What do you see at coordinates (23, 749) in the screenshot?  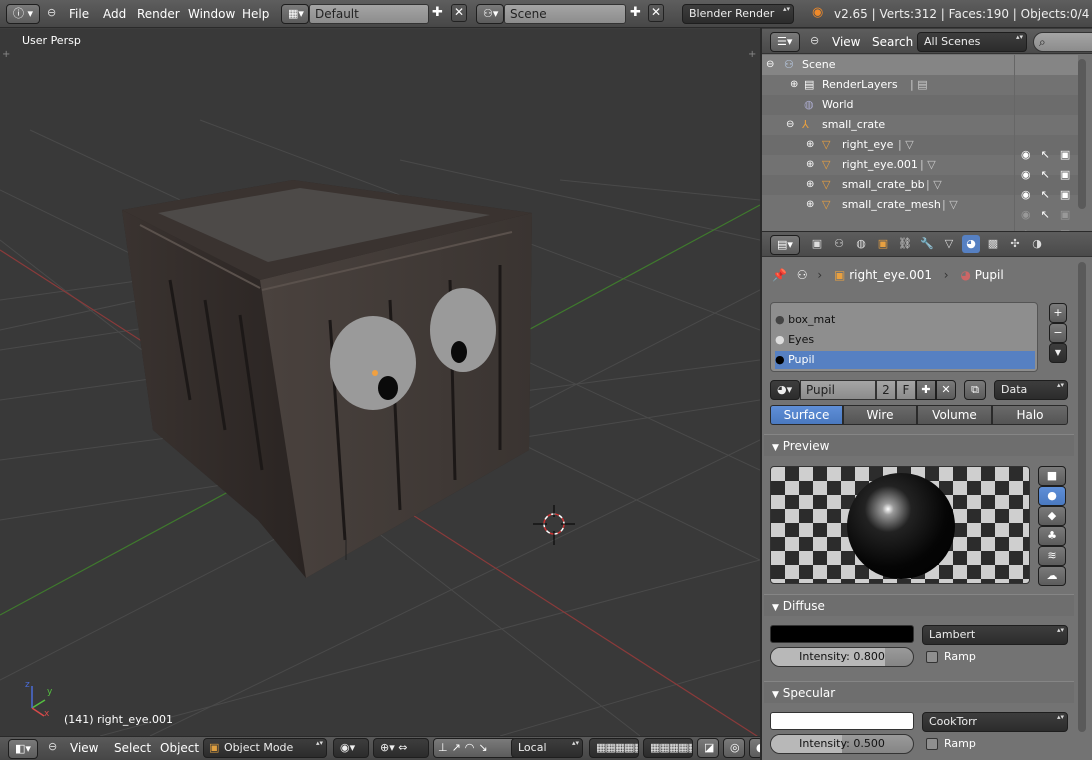 I see `editor-type-button: ◧▾` at bounding box center [23, 749].